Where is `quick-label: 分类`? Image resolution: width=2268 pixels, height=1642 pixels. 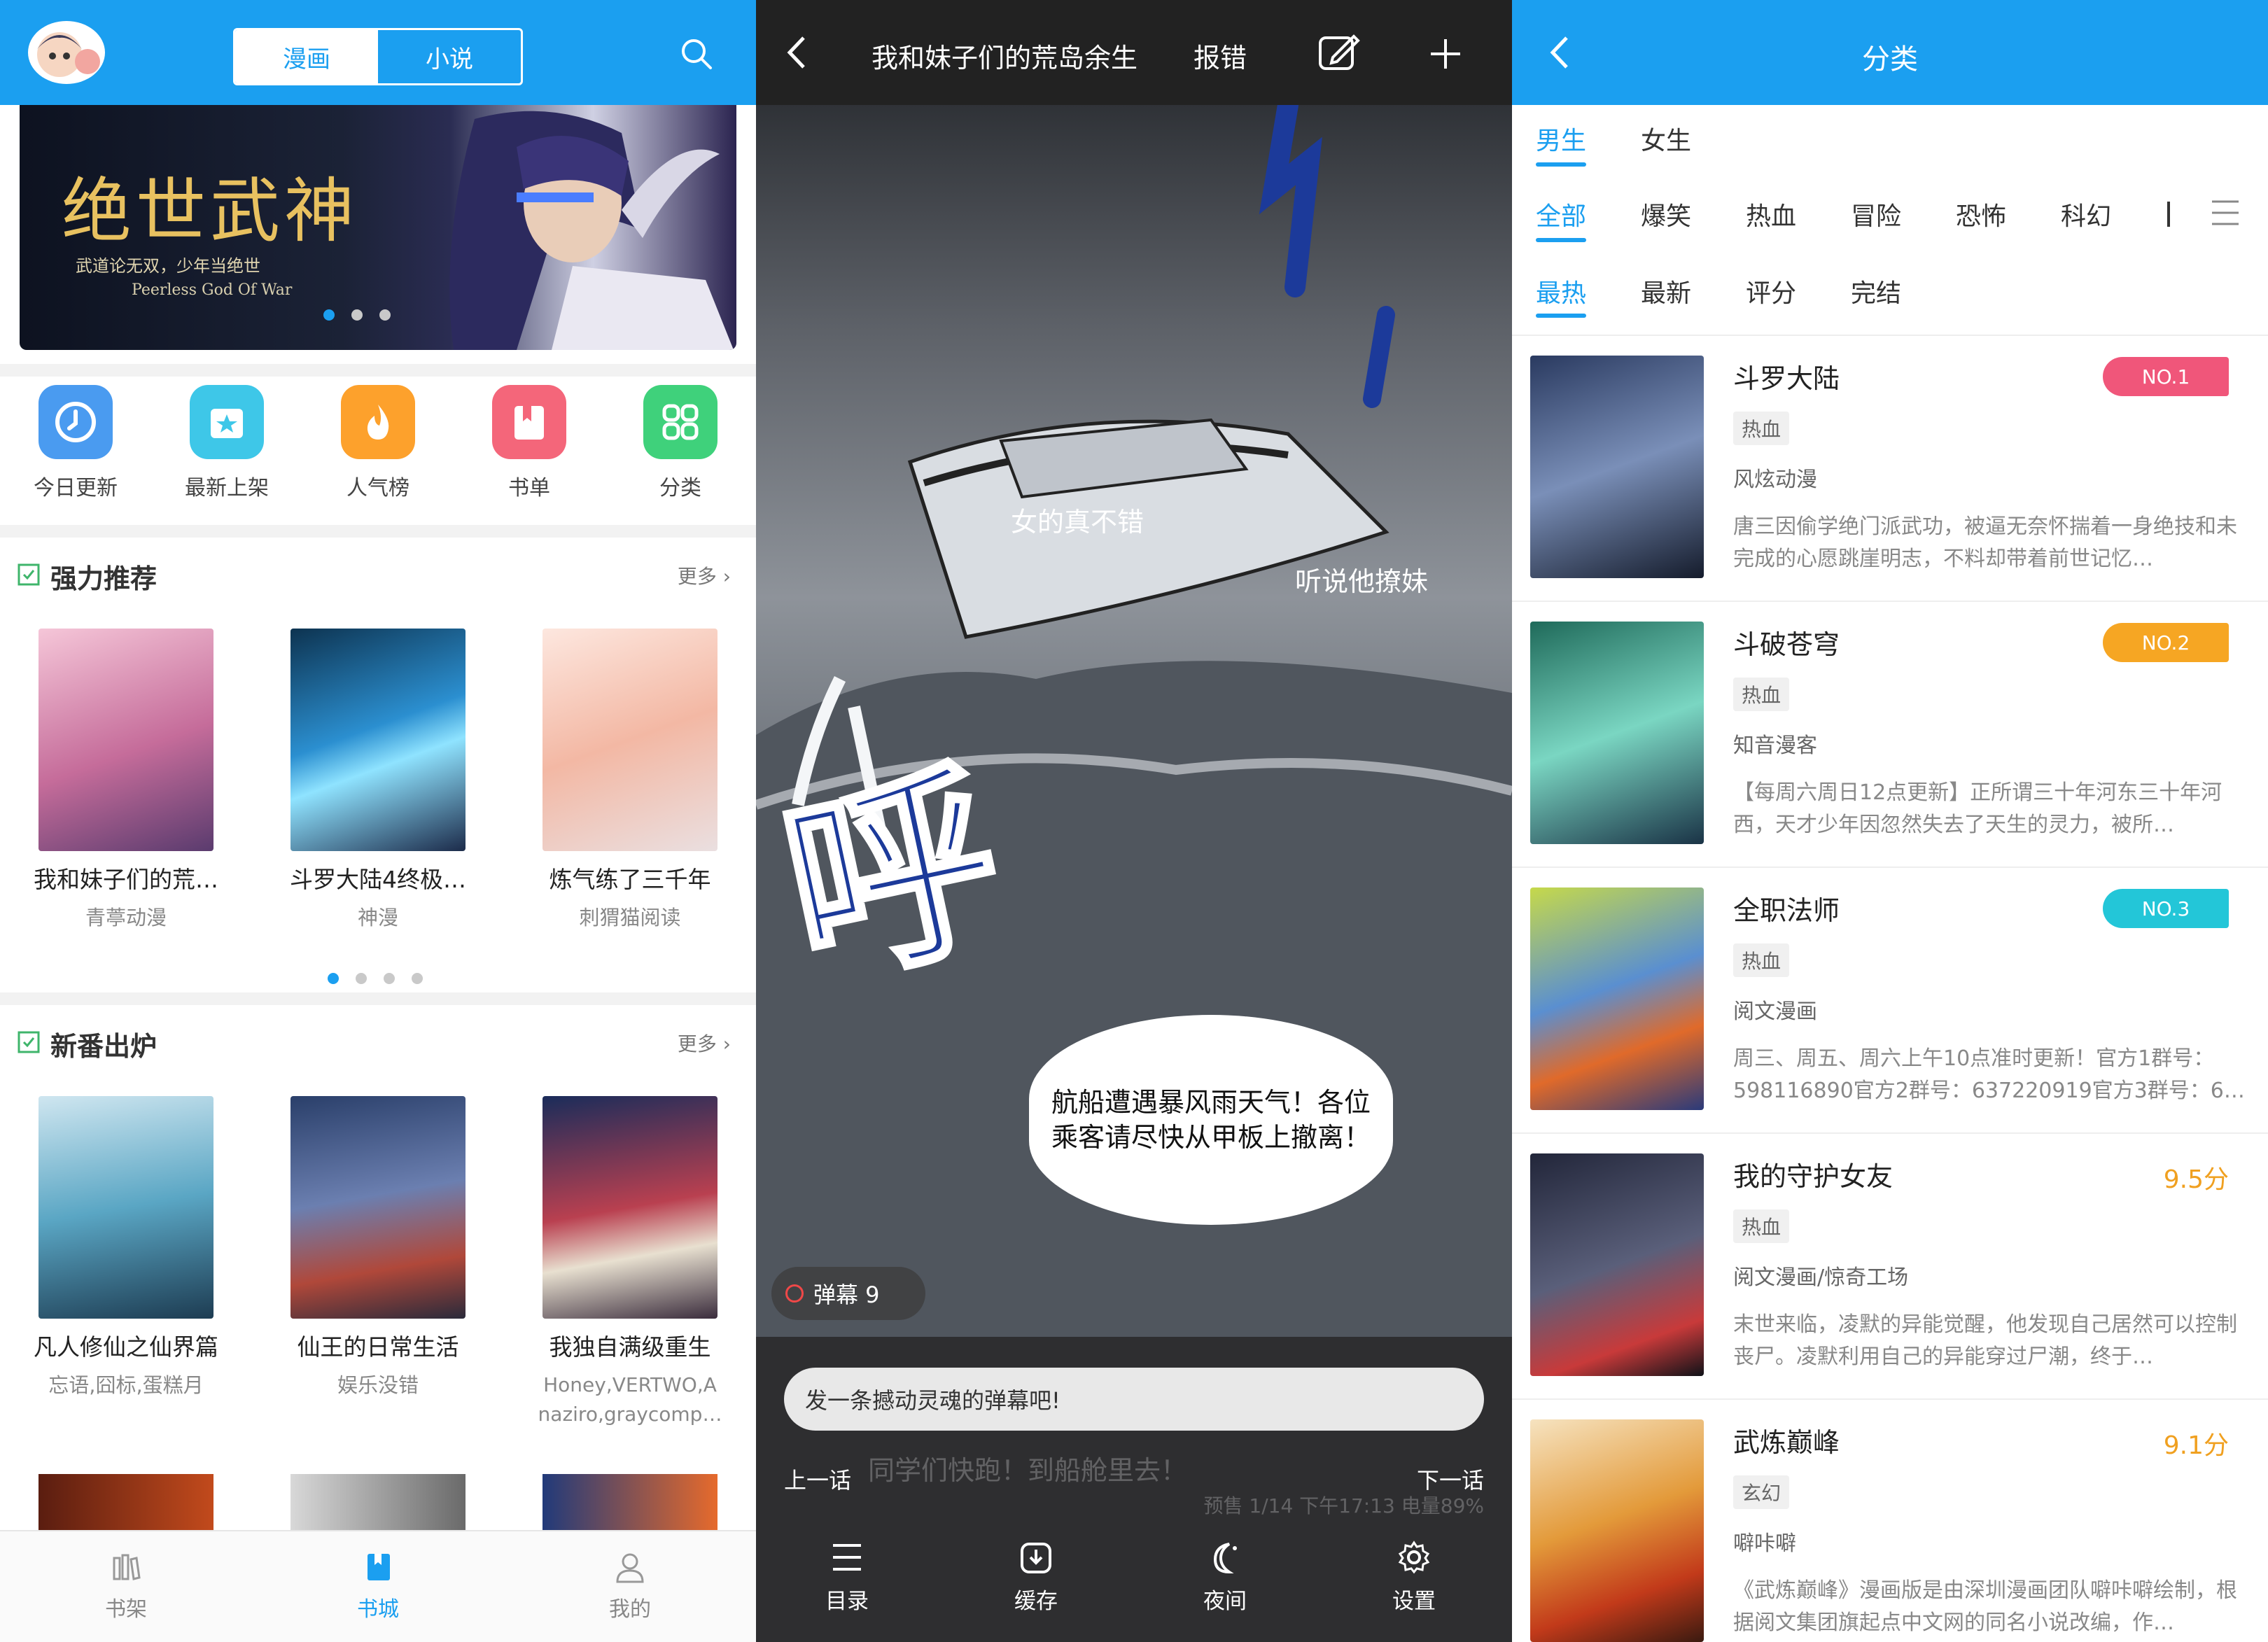
quick-label: 分类 is located at coordinates (680, 488).